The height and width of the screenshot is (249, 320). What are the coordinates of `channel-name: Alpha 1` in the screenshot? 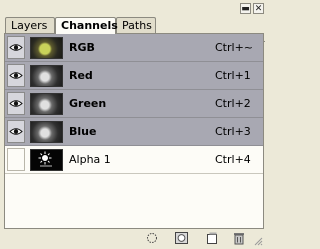 It's located at (90, 159).